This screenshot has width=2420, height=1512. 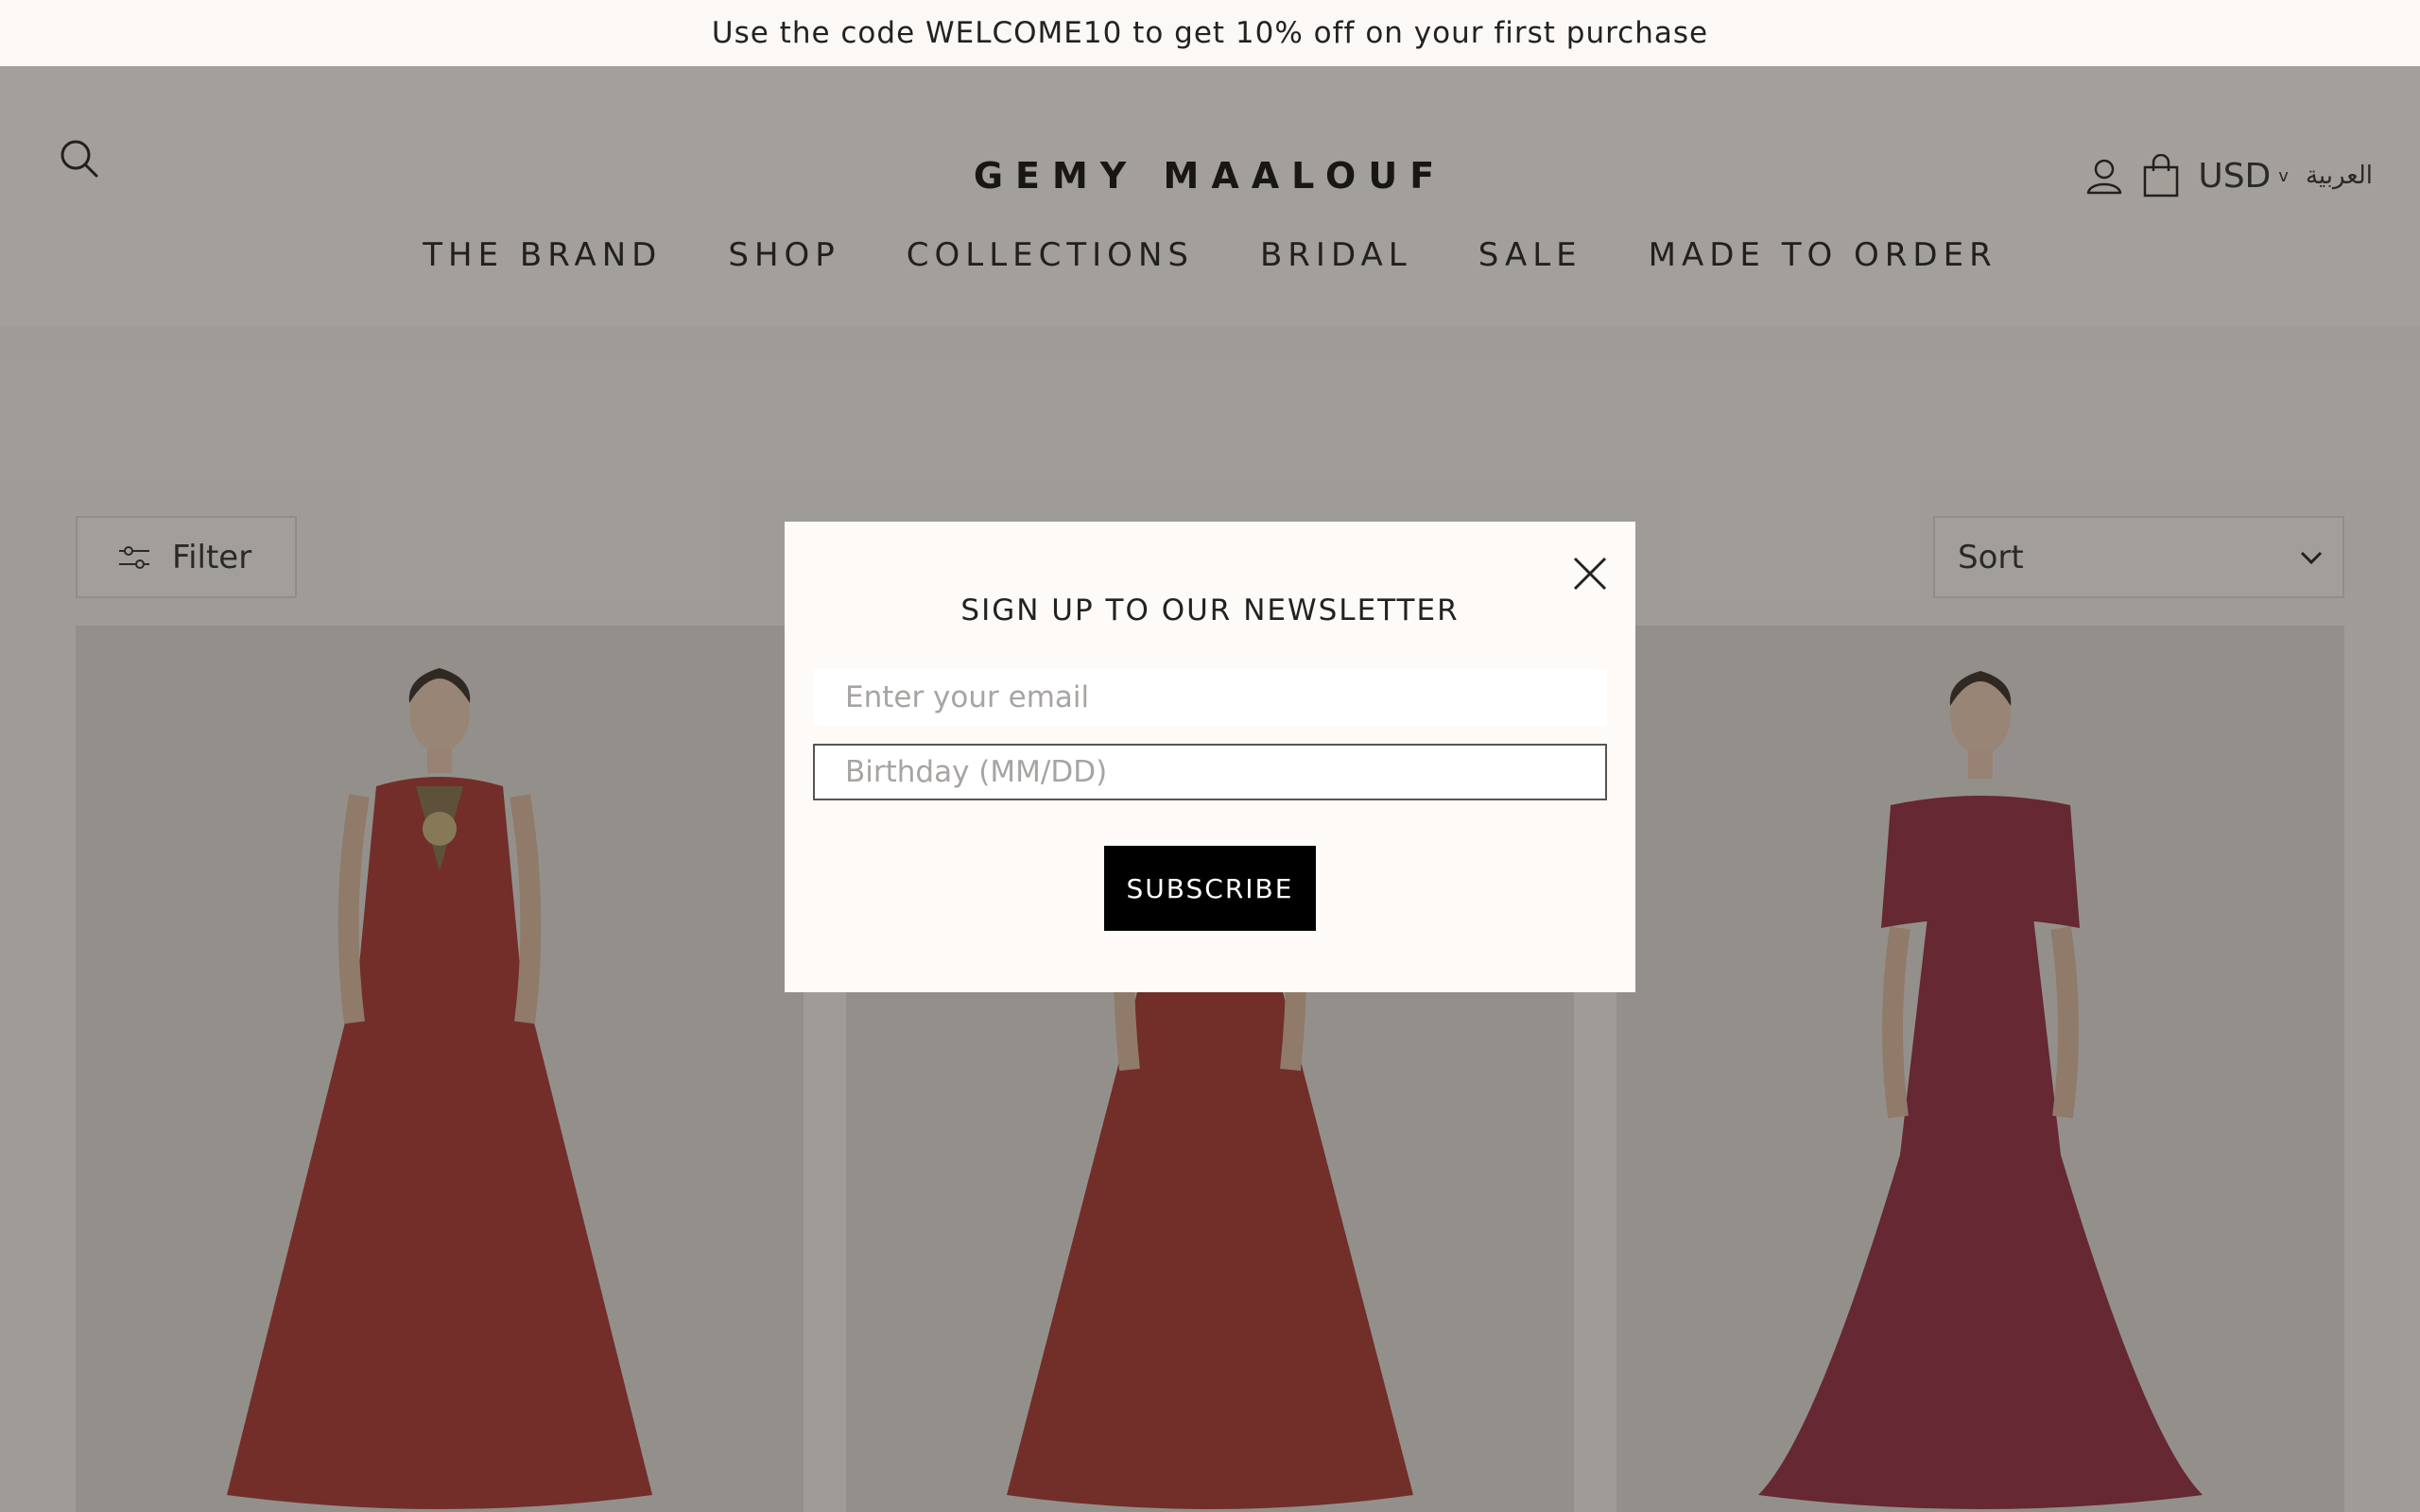 What do you see at coordinates (1210, 610) in the screenshot?
I see `newsletter-title: SIGN UP TO OUR NEWSLETTER` at bounding box center [1210, 610].